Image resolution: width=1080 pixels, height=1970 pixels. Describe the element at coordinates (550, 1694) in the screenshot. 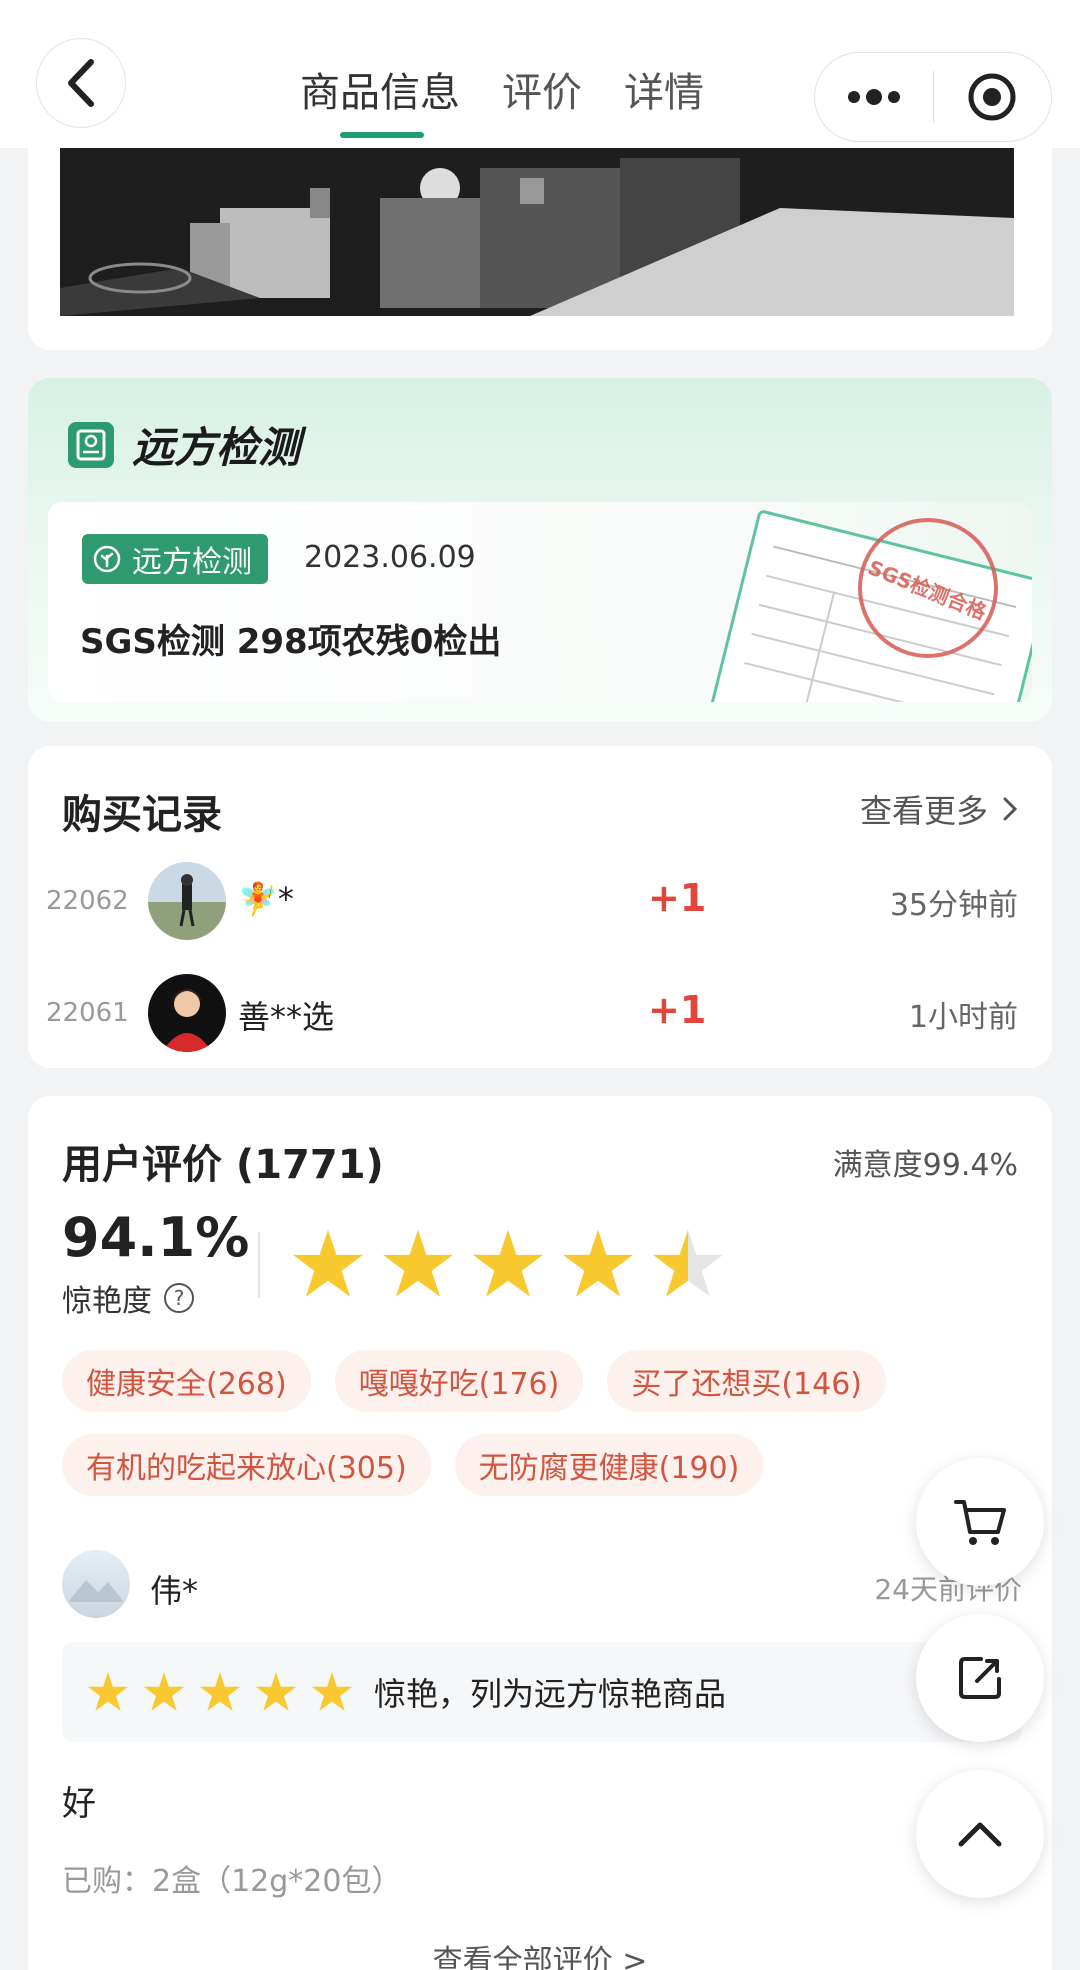

I see `rating-text: 惊艳，列为远方惊艳商品` at that location.